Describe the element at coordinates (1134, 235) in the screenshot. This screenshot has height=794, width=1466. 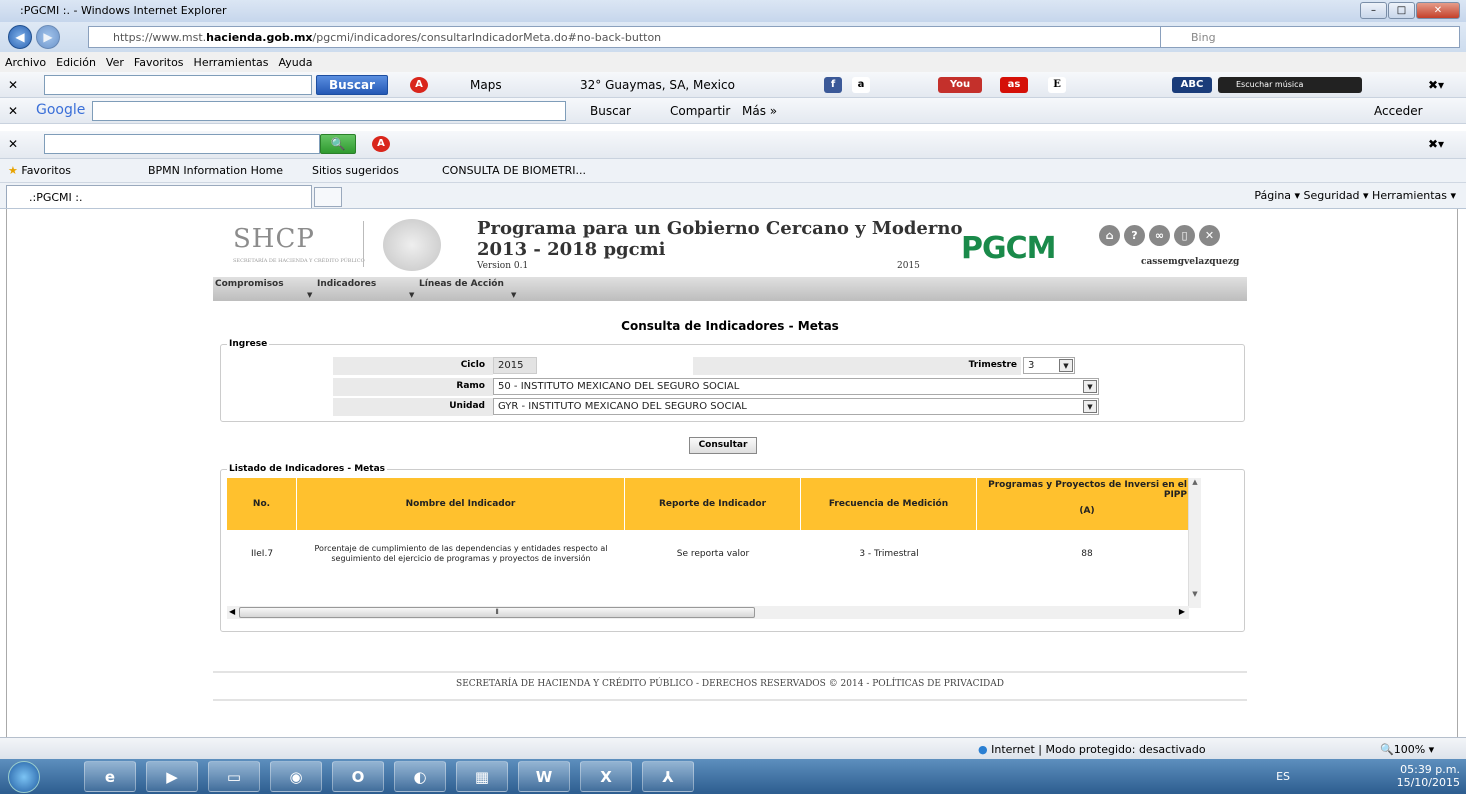
I see `help-icon: ?` at that location.